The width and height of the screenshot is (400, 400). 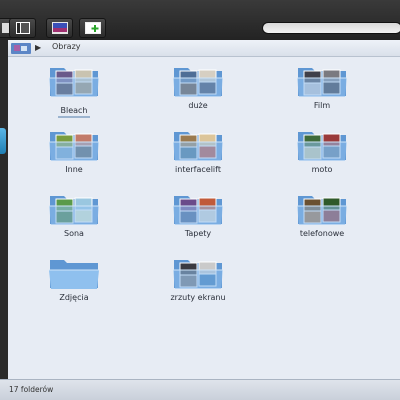 I want to click on folder-name: Bleach, so click(x=74, y=112).